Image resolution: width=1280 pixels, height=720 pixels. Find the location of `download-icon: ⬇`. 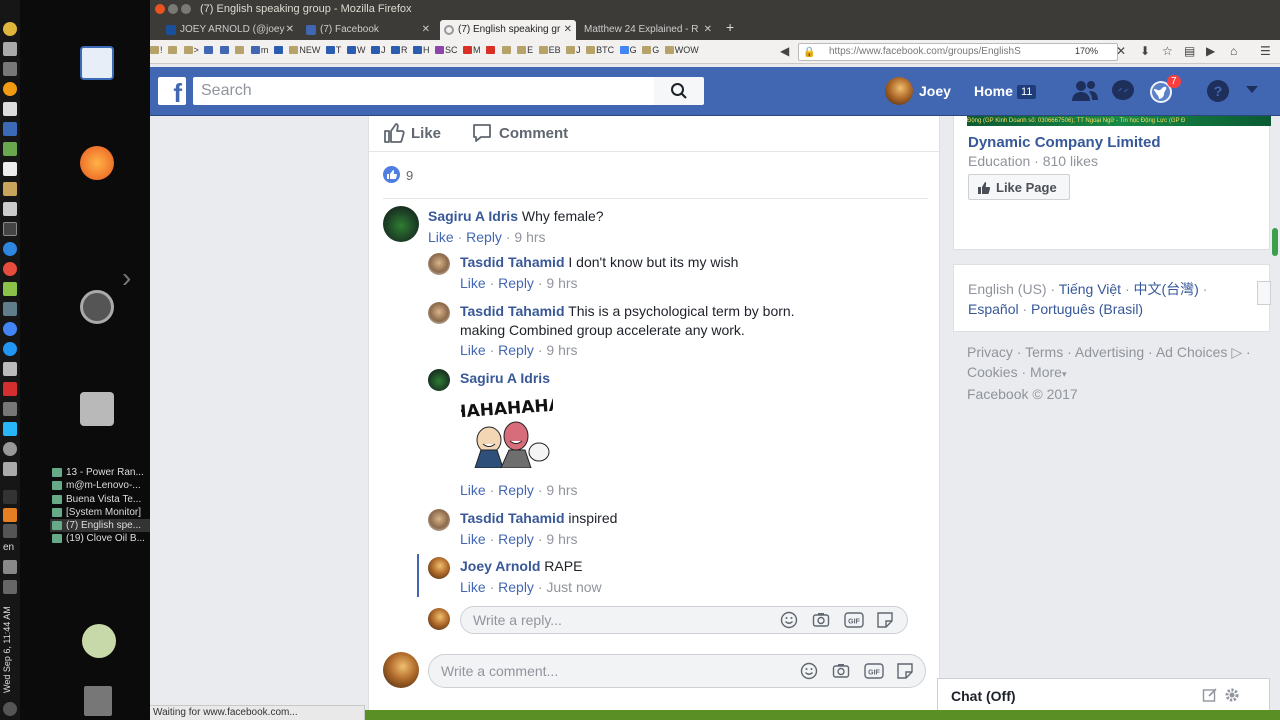

download-icon: ⬇ is located at coordinates (1145, 51).